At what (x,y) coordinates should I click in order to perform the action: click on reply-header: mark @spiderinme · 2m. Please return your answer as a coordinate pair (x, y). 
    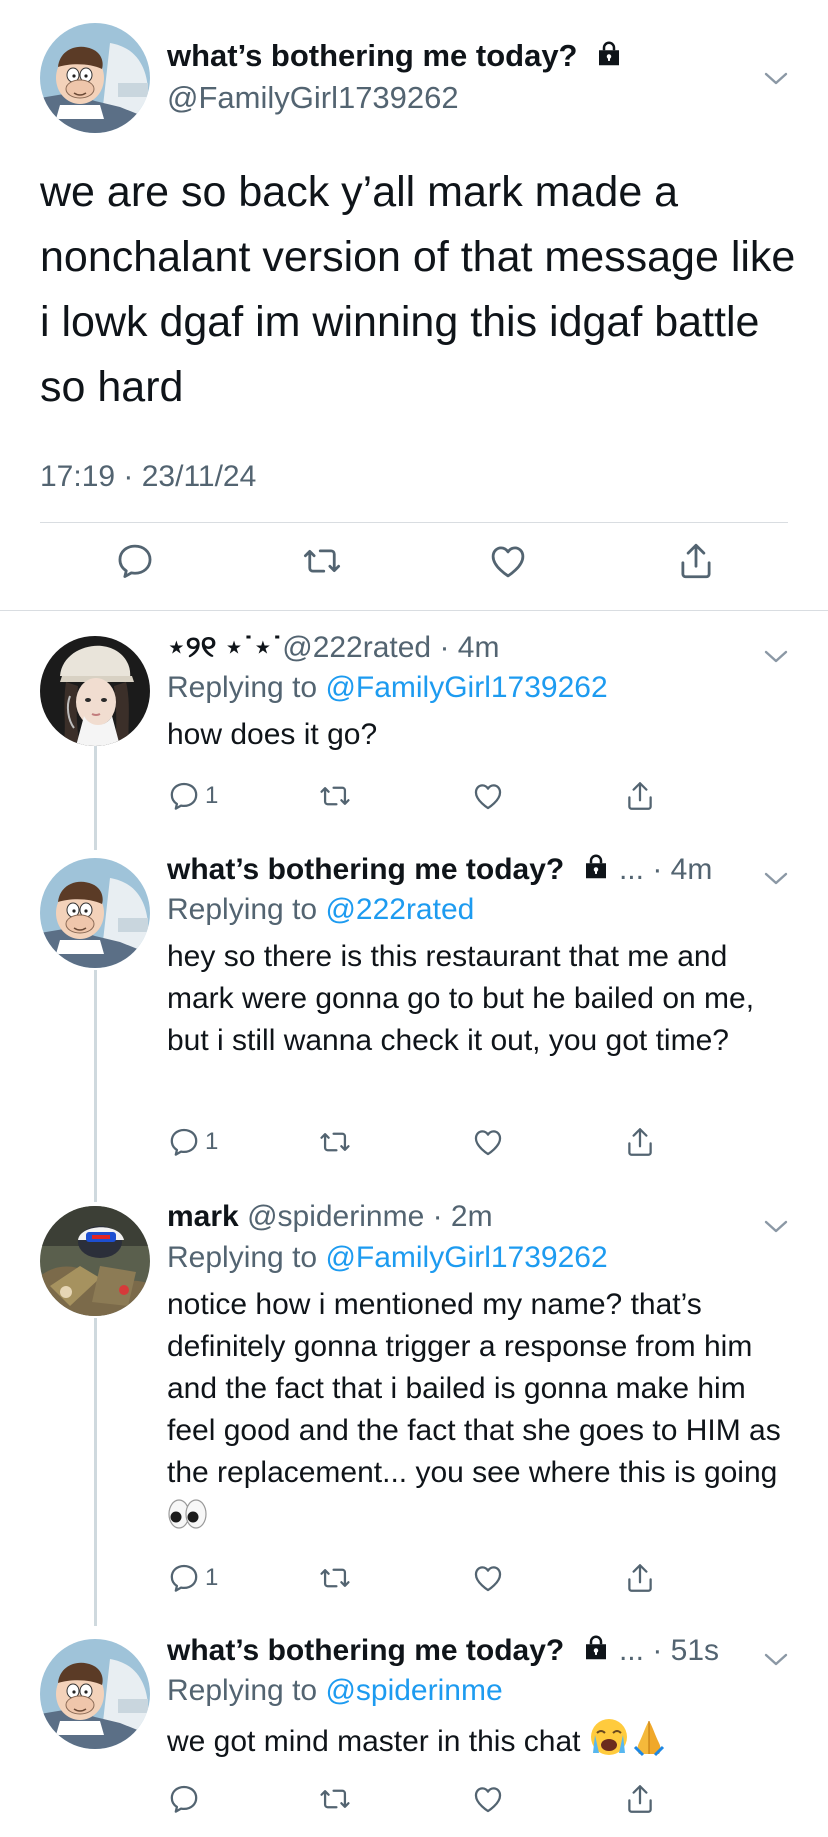
    Looking at the image, I should click on (330, 1217).